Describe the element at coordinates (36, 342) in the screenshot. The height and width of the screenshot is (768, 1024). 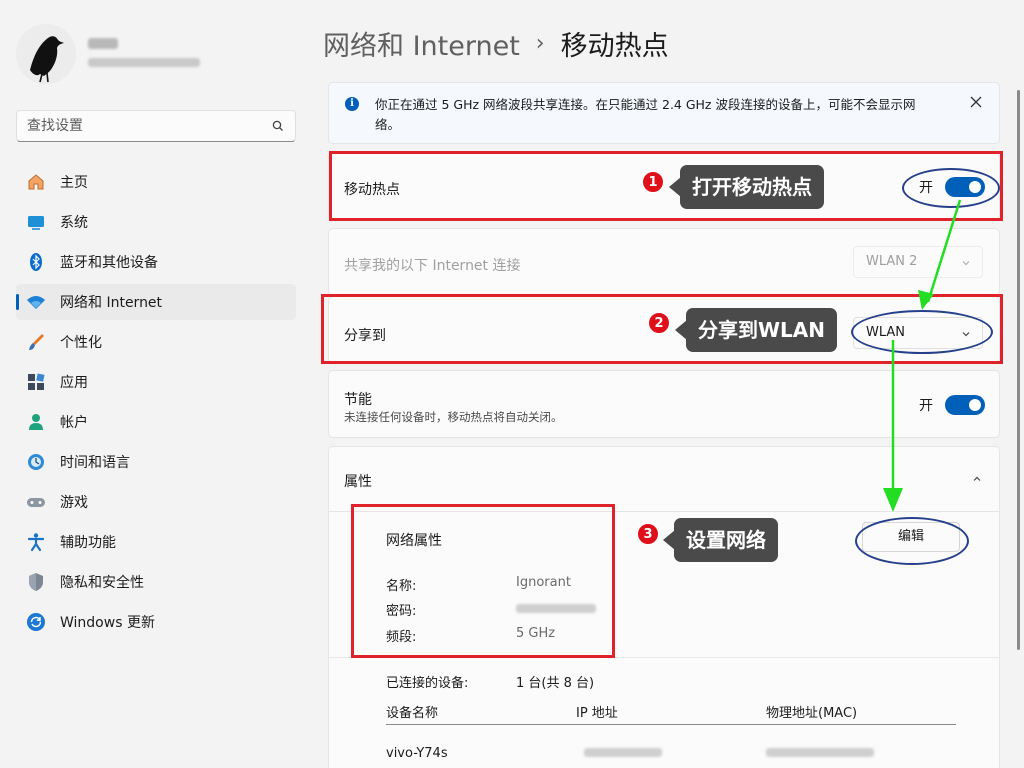
I see `brush-icon` at that location.